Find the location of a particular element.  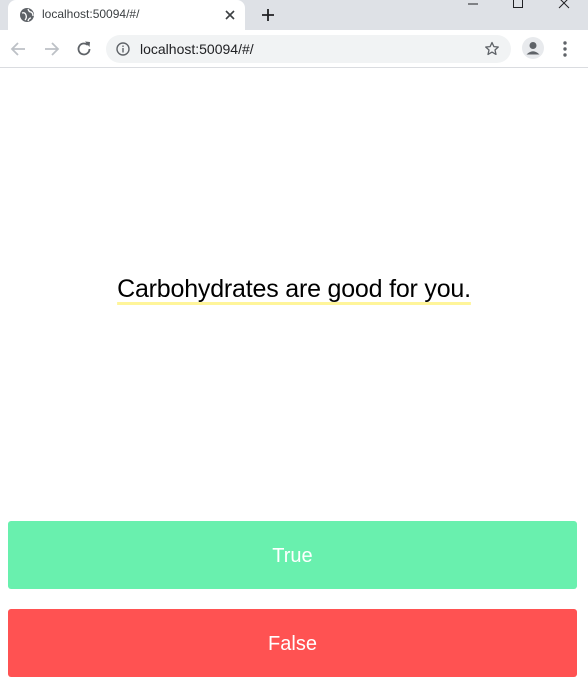

window-close-icon is located at coordinates (564, 8).